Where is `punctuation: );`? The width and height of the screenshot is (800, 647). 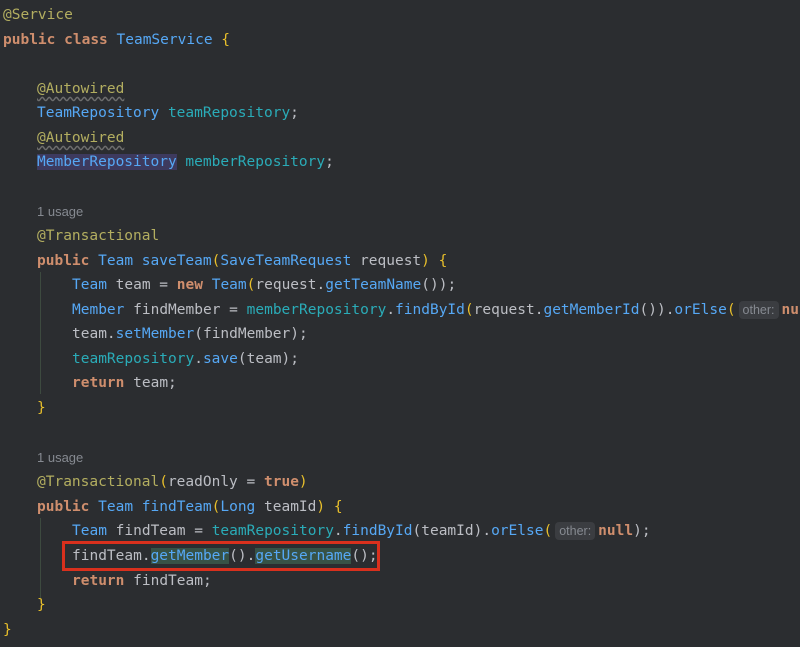 punctuation: ); is located at coordinates (642, 531).